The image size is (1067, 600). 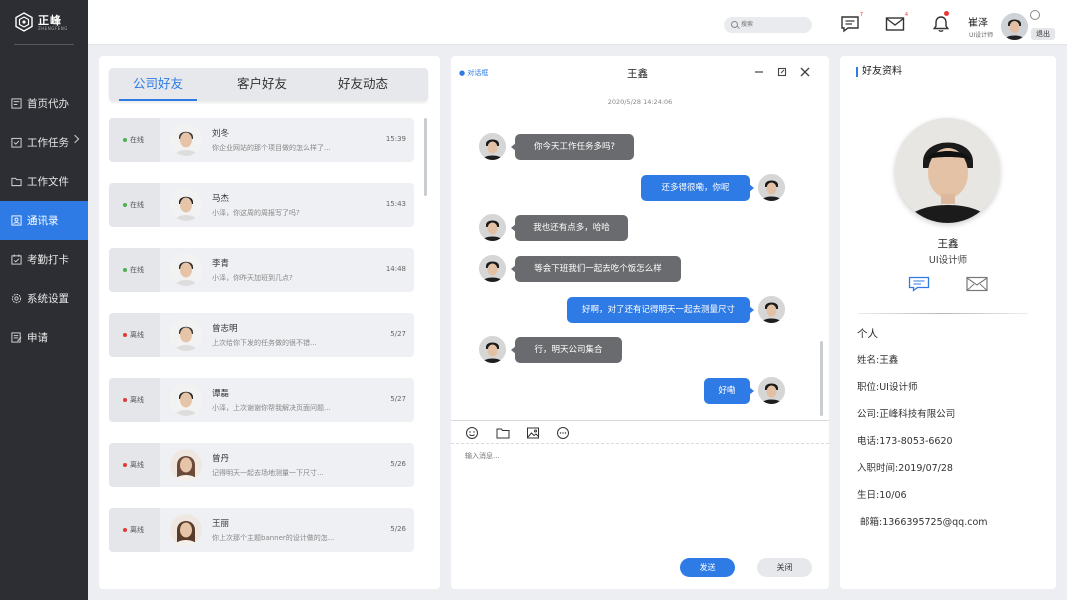 What do you see at coordinates (44, 181) in the screenshot?
I see `sidebar-item-files: 工作文件` at bounding box center [44, 181].